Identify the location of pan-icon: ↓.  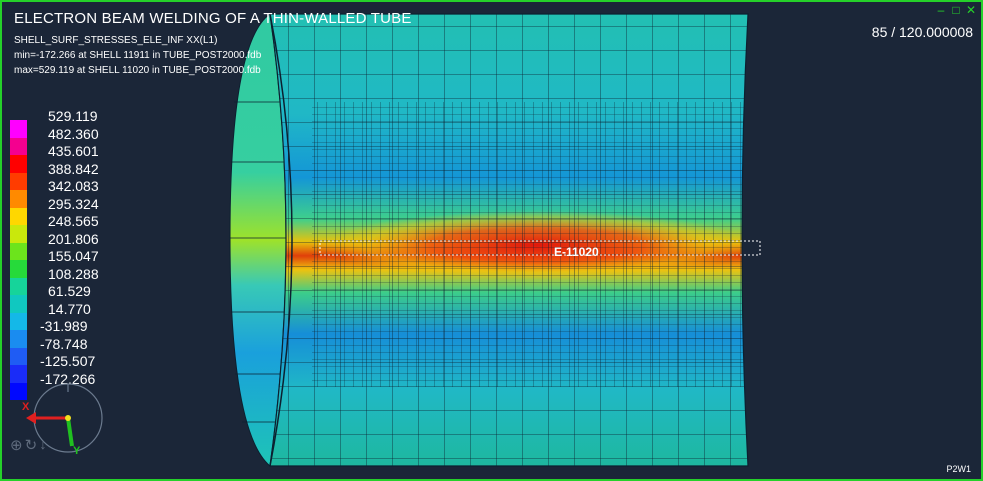
(43, 445).